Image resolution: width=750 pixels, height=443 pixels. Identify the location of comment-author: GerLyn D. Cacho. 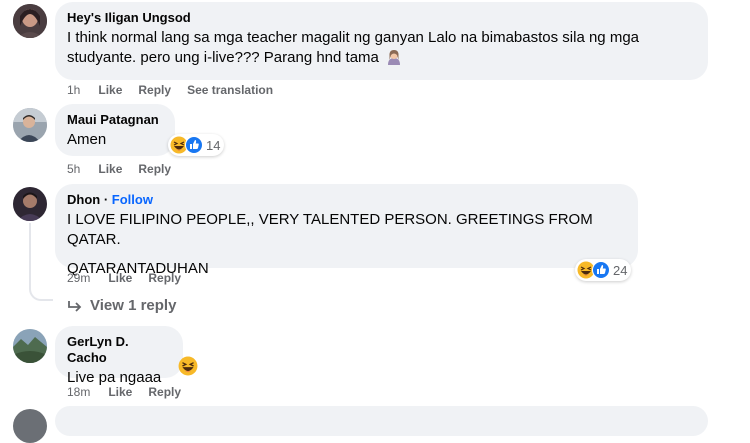
(119, 350).